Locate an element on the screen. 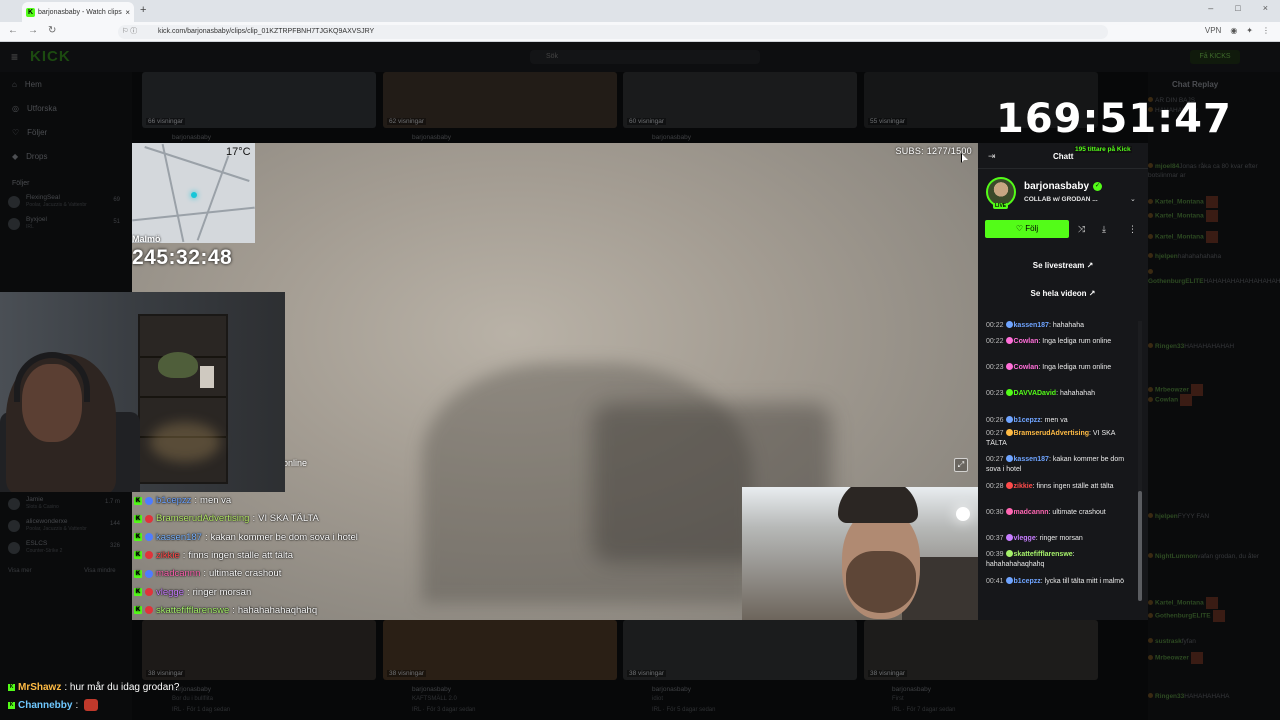 This screenshot has height=720, width=1280. message-time: 00:22 is located at coordinates (995, 325).